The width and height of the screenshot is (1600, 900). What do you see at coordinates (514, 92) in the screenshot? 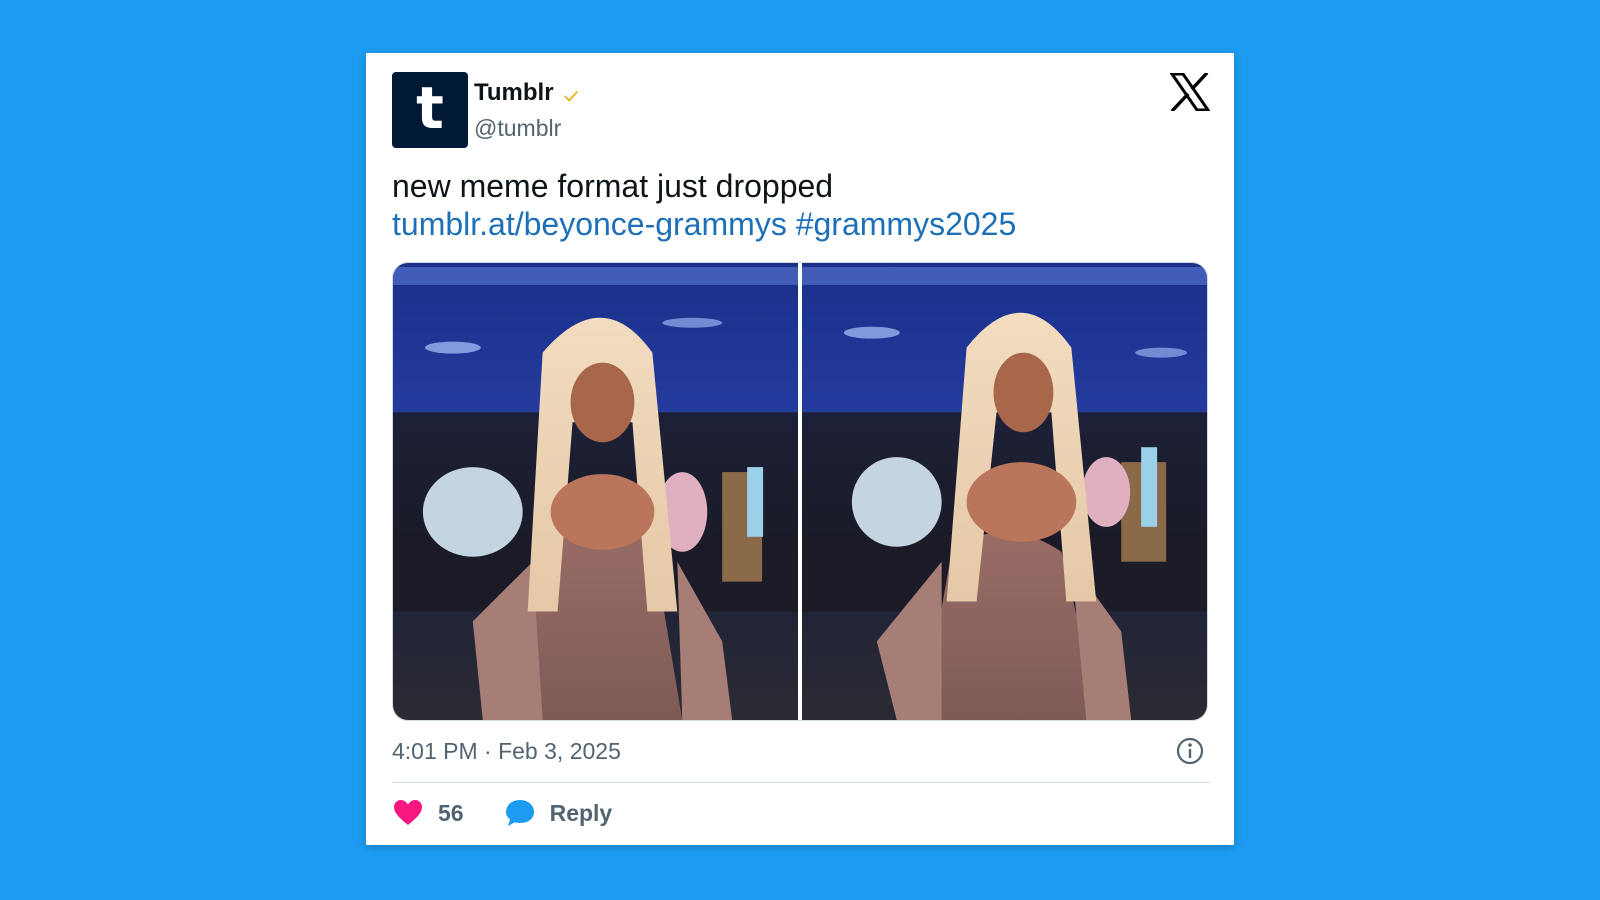
I see `display-name-text: Tumblr` at bounding box center [514, 92].